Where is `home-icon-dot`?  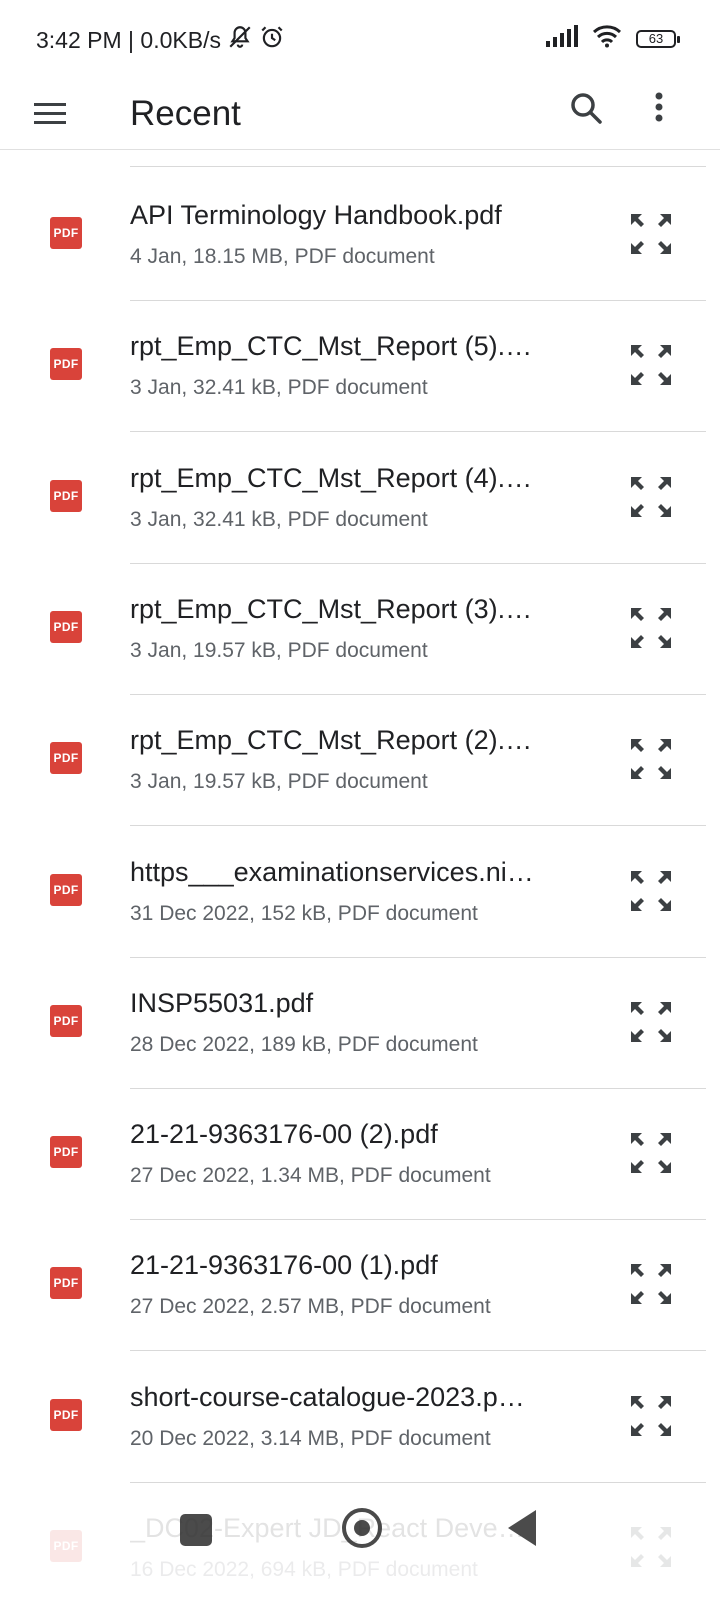
home-icon-dot is located at coordinates (362, 1528).